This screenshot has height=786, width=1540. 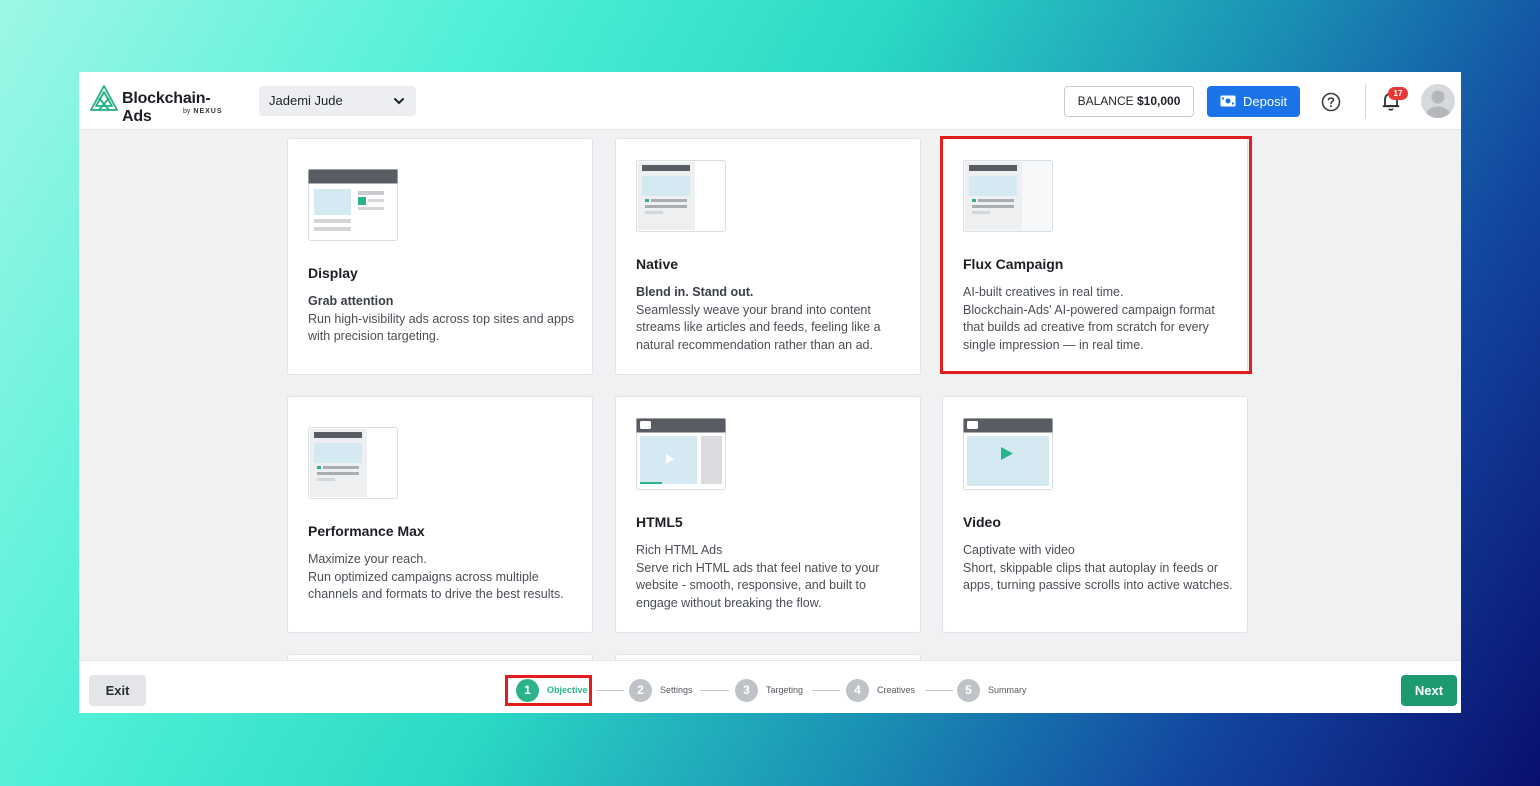 I want to click on card-title: Video, so click(x=982, y=522).